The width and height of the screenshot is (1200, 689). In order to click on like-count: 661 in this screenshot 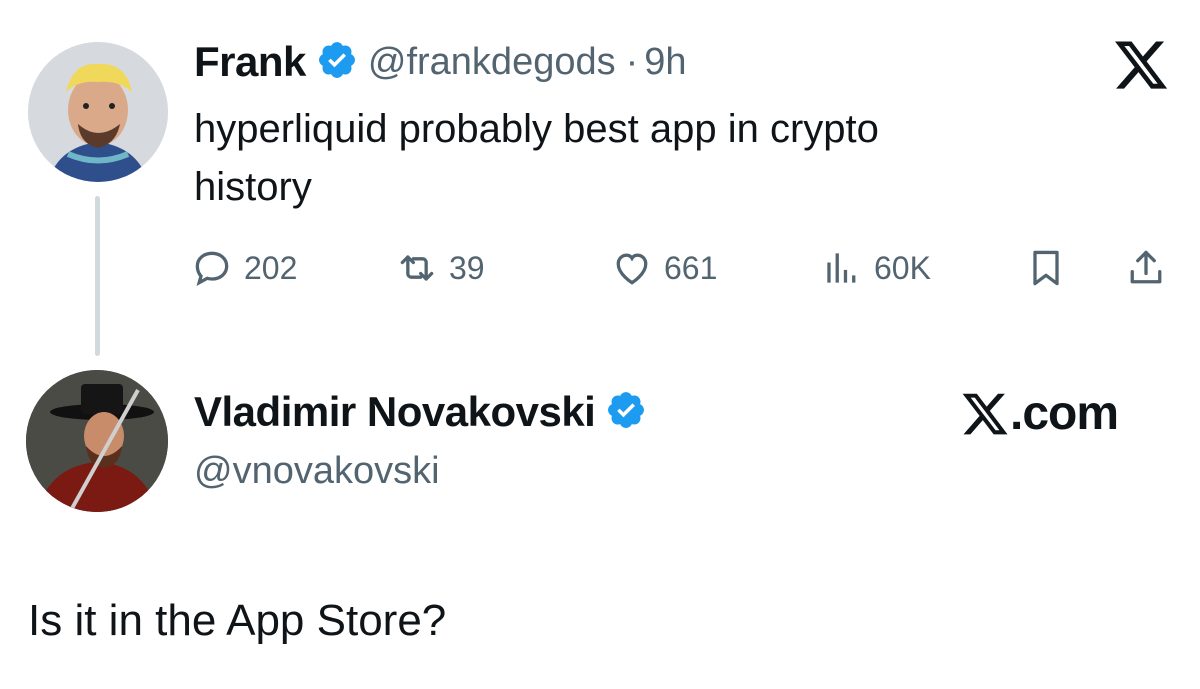, I will do `click(691, 267)`.